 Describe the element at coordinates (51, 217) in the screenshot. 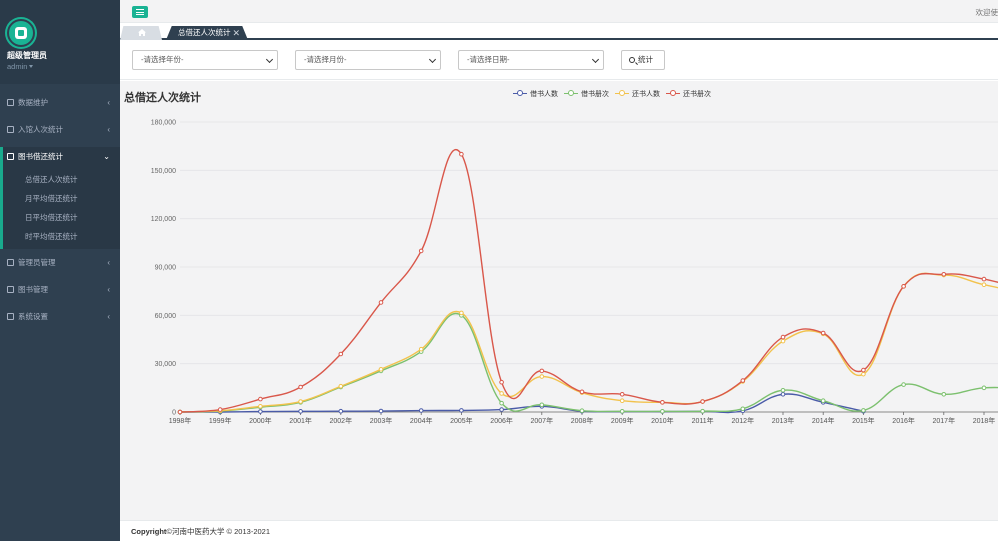

I see `submenu-item-daily: 日平均借还统计` at that location.